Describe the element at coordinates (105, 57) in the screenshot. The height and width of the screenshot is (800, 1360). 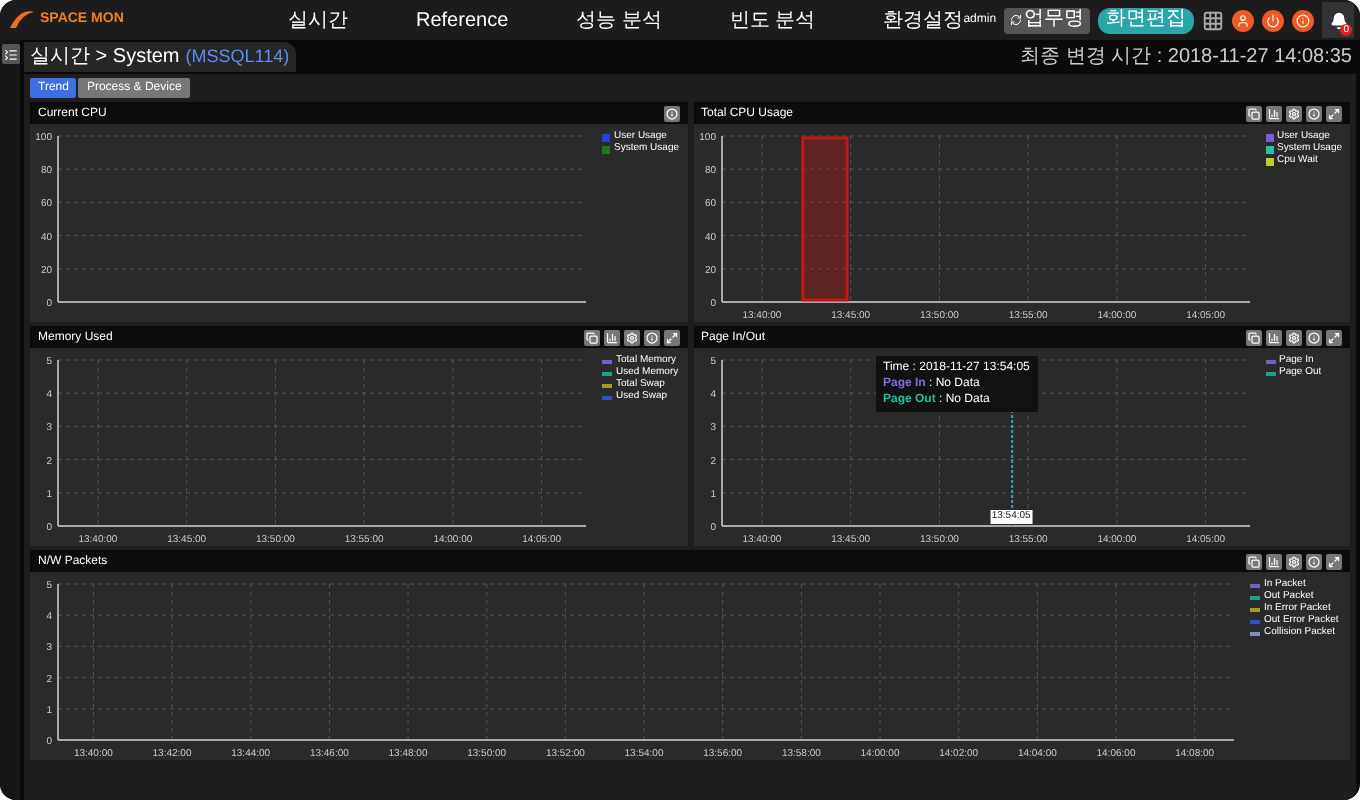
I see `breadcrumb-path: 실시간 > System` at that location.